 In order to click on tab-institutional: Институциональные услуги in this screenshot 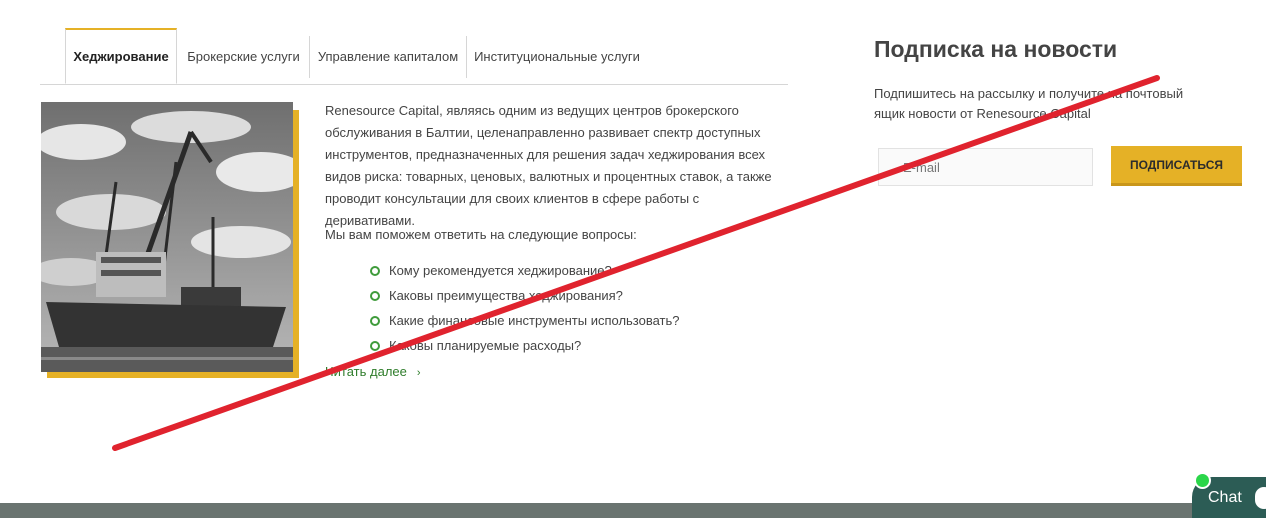, I will do `click(557, 56)`.